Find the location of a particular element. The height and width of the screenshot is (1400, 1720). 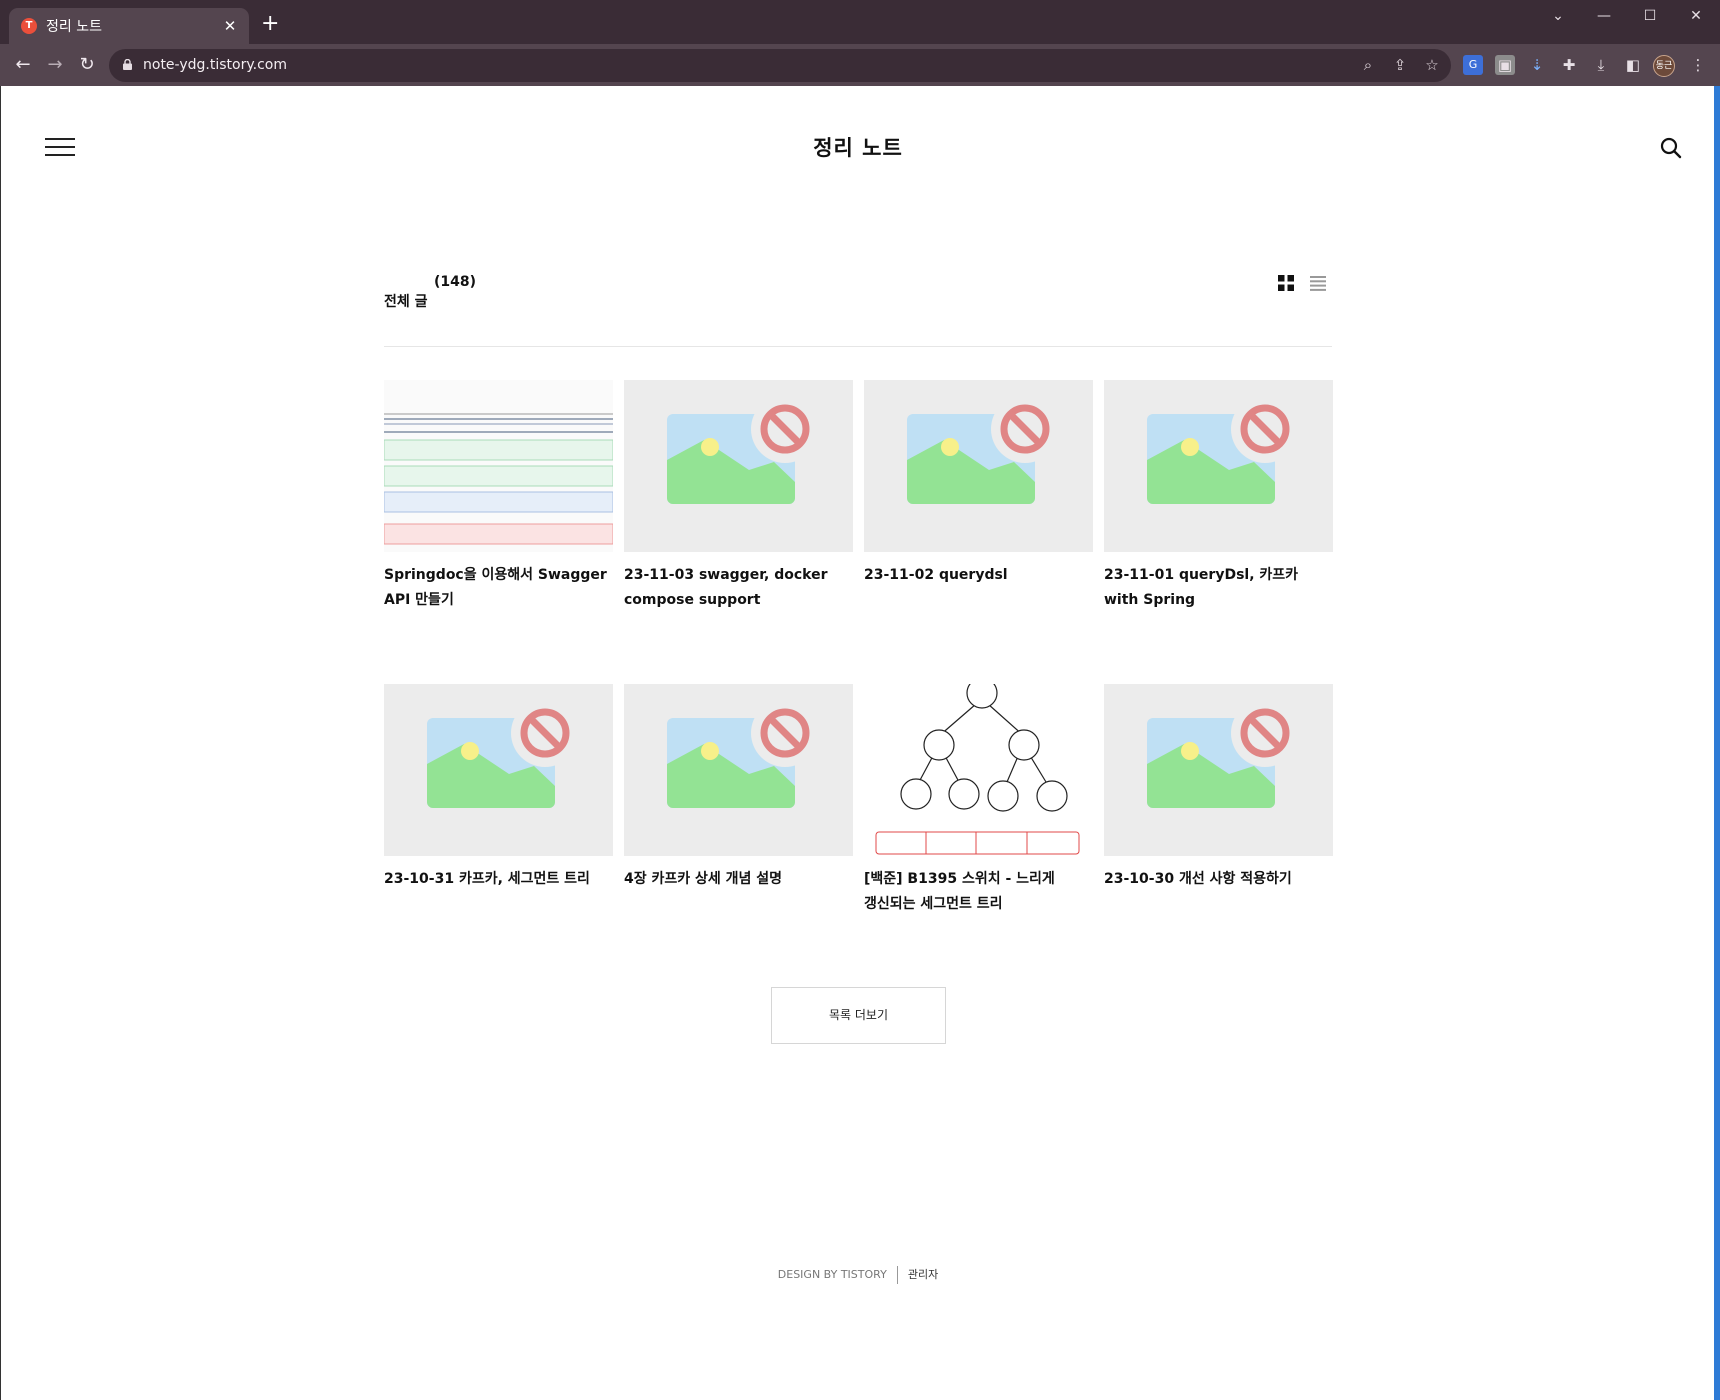

post-card: 4장 카프카 상세 개념 설명 is located at coordinates (738, 788).